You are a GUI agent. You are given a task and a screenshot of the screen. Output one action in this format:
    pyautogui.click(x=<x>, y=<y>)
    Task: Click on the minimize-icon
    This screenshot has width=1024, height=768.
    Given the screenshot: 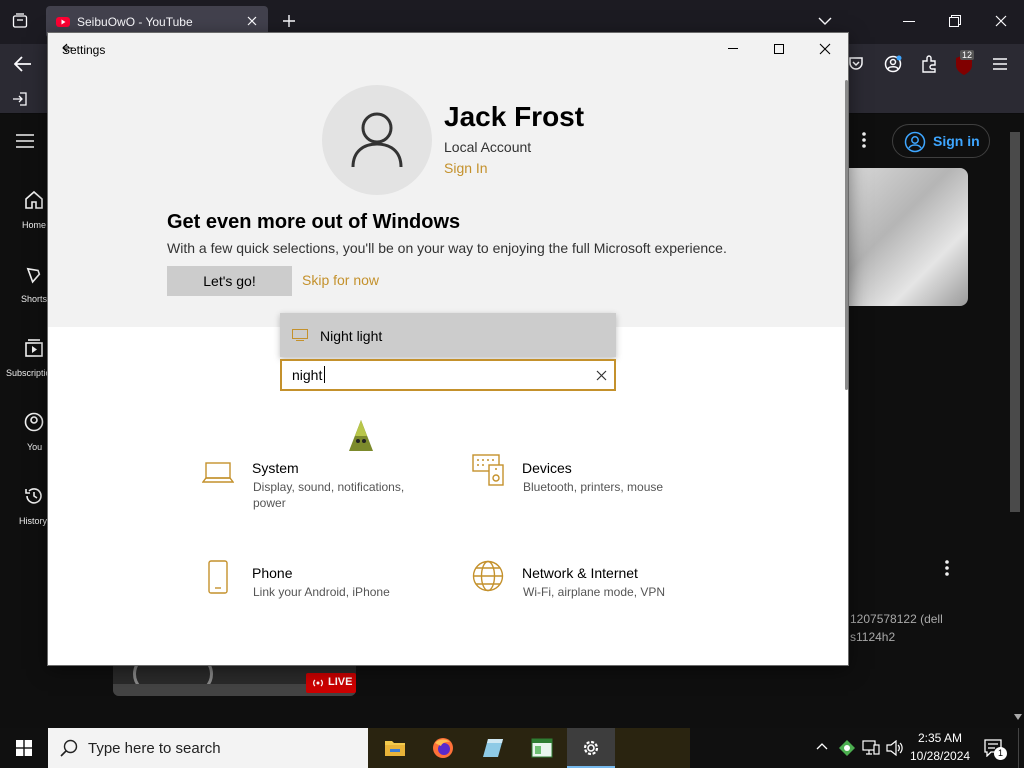 What is the action you would take?
    pyautogui.click(x=733, y=48)
    